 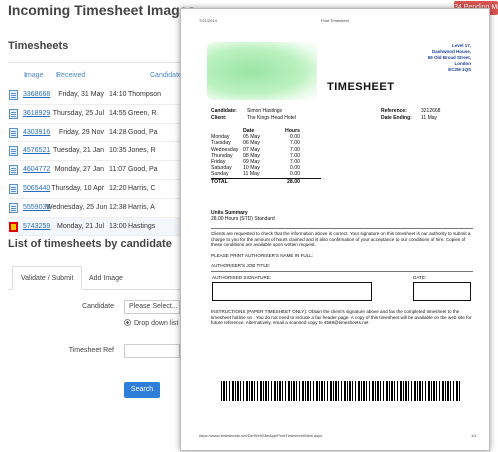 What do you see at coordinates (262, 255) in the screenshot?
I see `print-name-label: PLEASE PRINT AUTHORISER'S NAME IN FULL:` at bounding box center [262, 255].